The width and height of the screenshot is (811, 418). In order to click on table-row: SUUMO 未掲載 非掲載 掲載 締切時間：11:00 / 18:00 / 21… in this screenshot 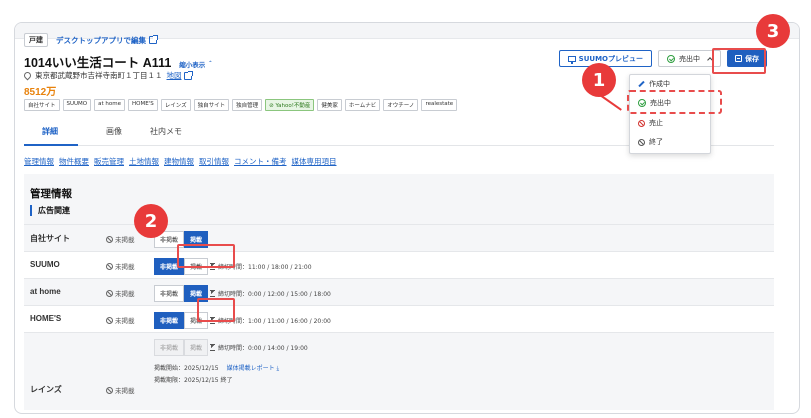, I will do `click(399, 264)`.